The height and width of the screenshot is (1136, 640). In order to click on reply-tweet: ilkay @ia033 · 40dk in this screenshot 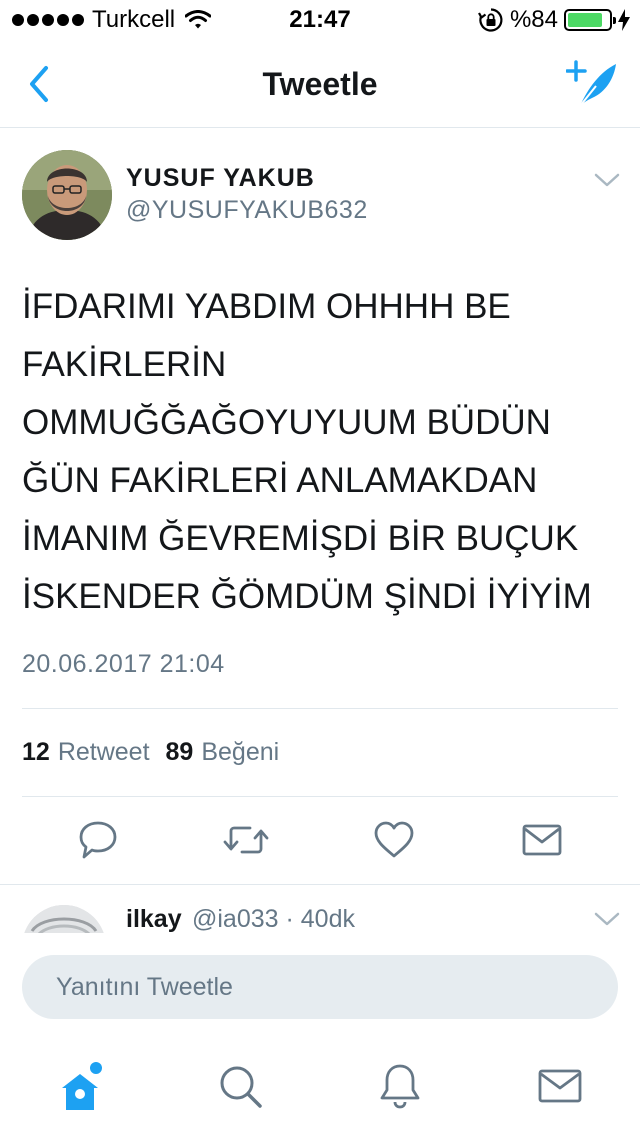, I will do `click(320, 909)`.